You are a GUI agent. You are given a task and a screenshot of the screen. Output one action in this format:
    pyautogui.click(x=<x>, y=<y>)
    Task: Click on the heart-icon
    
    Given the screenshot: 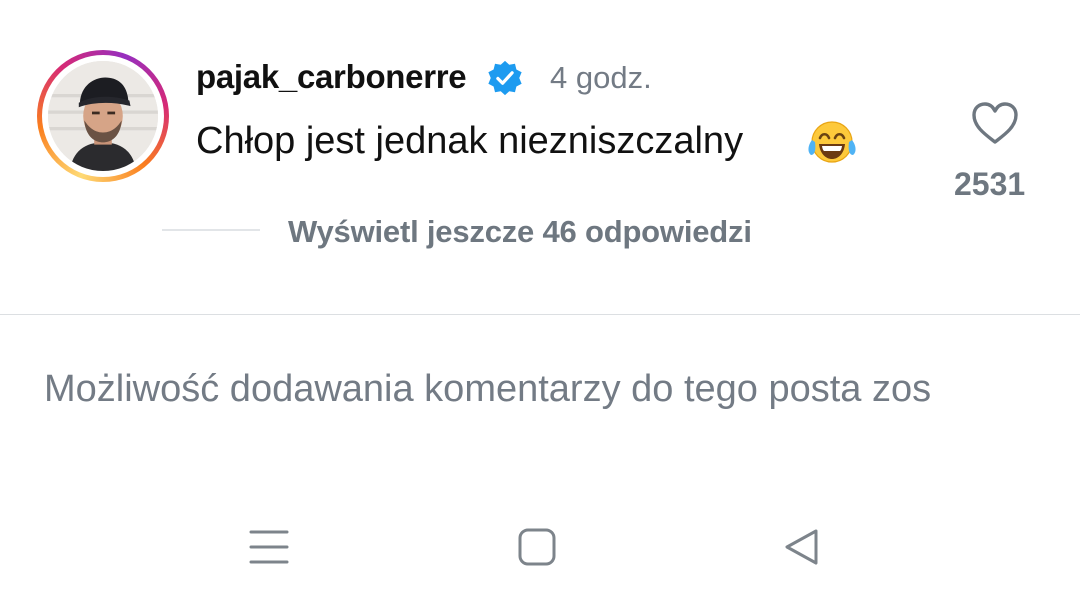 What is the action you would take?
    pyautogui.click(x=995, y=123)
    